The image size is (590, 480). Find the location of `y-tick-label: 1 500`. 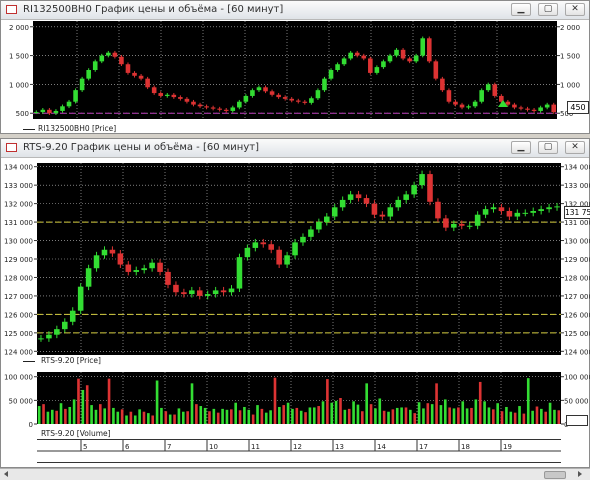

y-tick-label: 1 500 is located at coordinates (19, 57).